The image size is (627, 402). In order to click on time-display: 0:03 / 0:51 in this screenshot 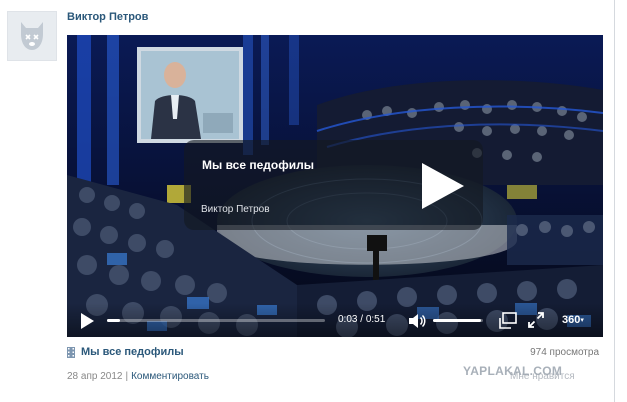, I will do `click(361, 319)`.